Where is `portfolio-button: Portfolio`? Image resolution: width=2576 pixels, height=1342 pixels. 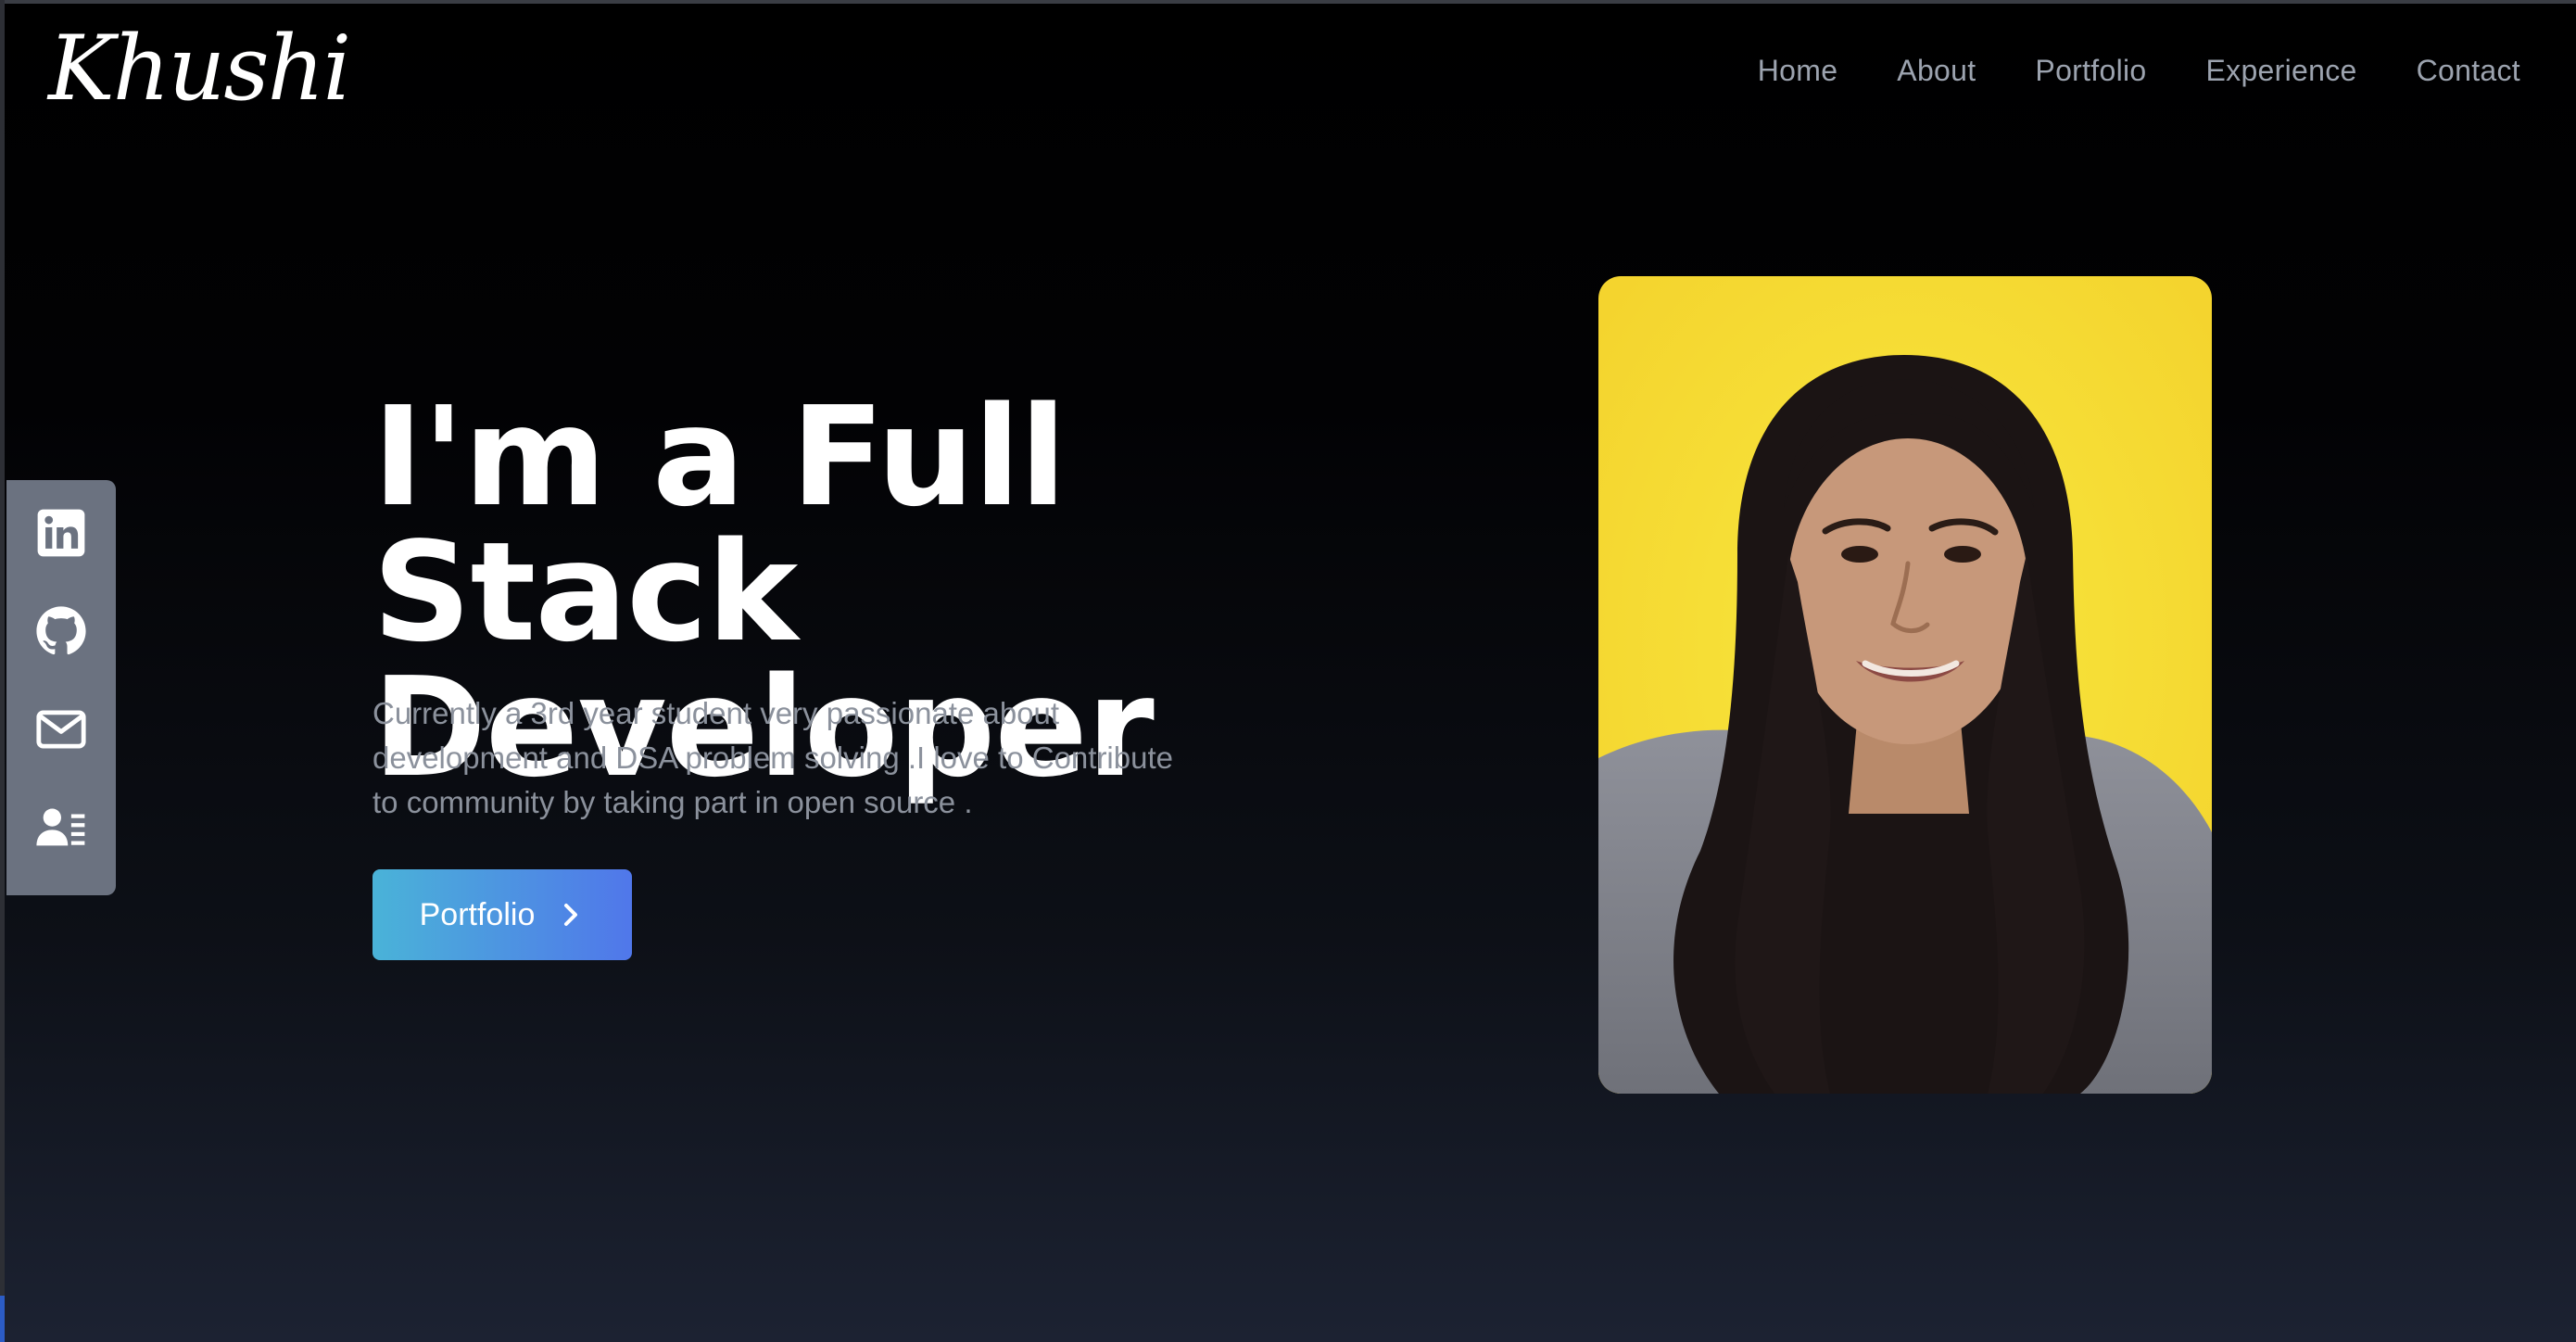
portfolio-button: Portfolio is located at coordinates (503, 914).